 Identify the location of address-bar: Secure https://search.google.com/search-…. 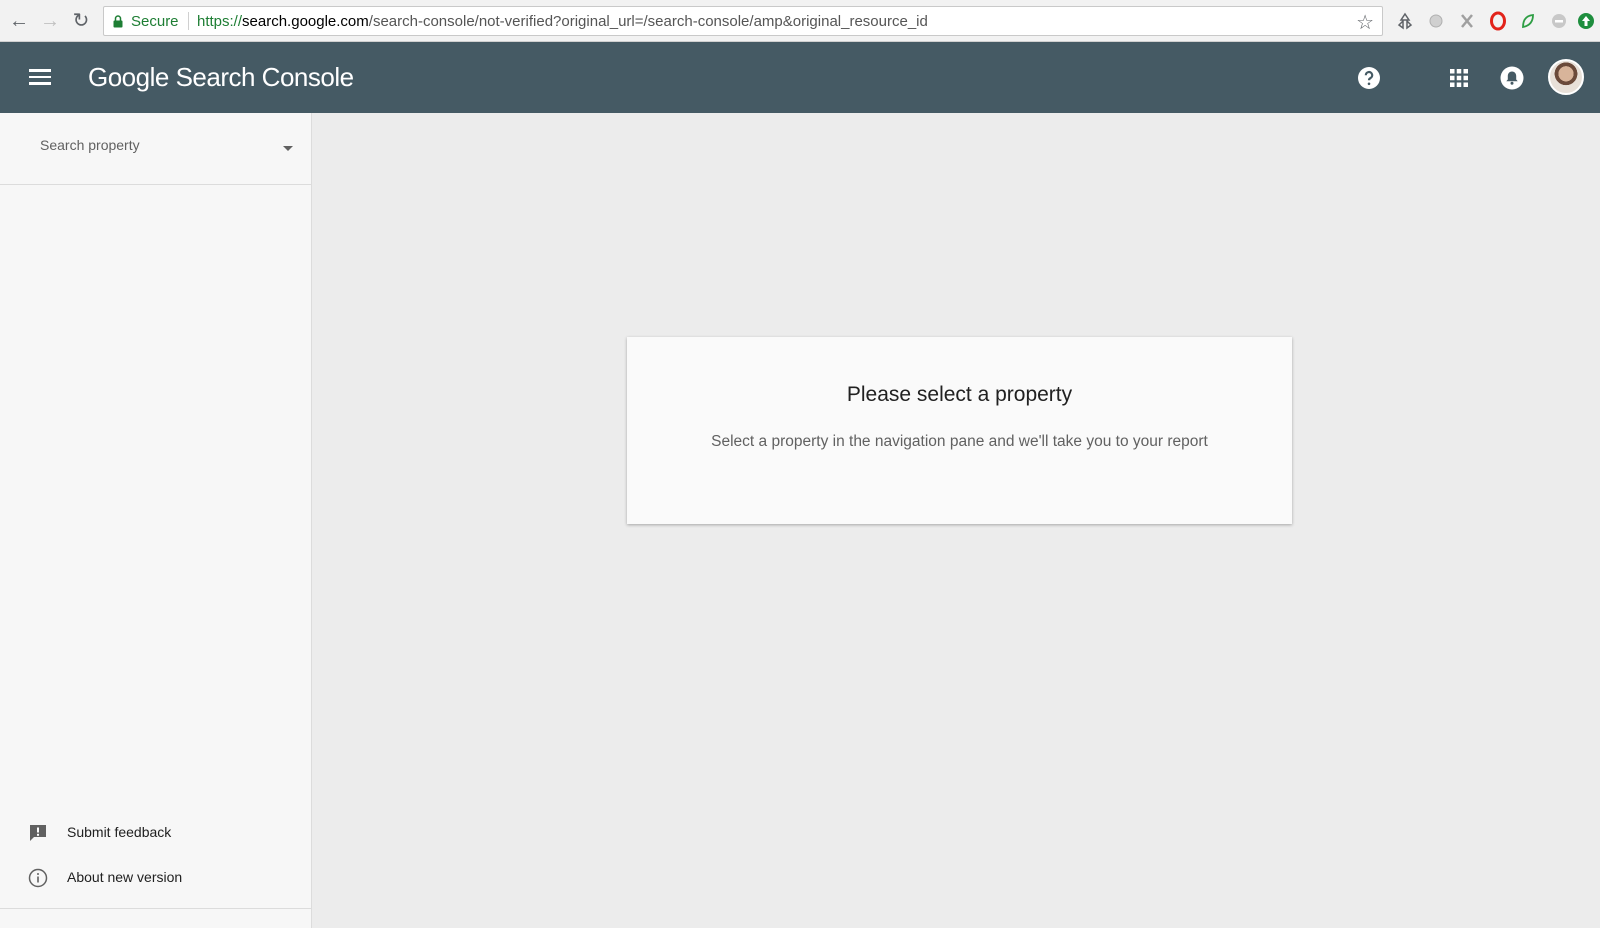
(743, 21).